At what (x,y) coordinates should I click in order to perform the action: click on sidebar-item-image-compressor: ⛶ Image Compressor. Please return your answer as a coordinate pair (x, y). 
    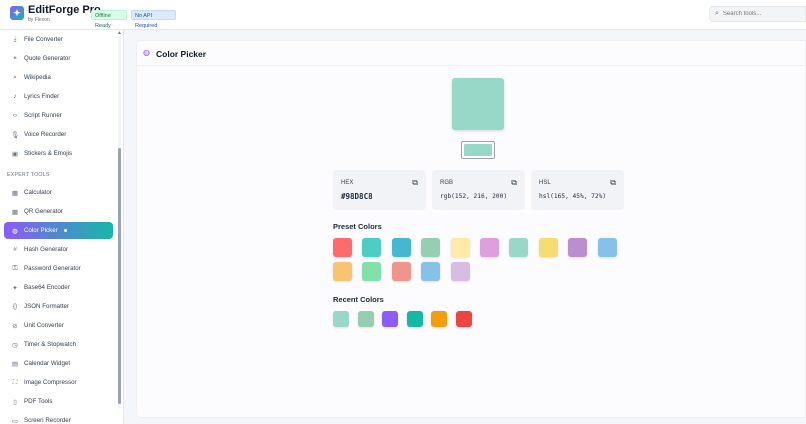
    Looking at the image, I should click on (58, 382).